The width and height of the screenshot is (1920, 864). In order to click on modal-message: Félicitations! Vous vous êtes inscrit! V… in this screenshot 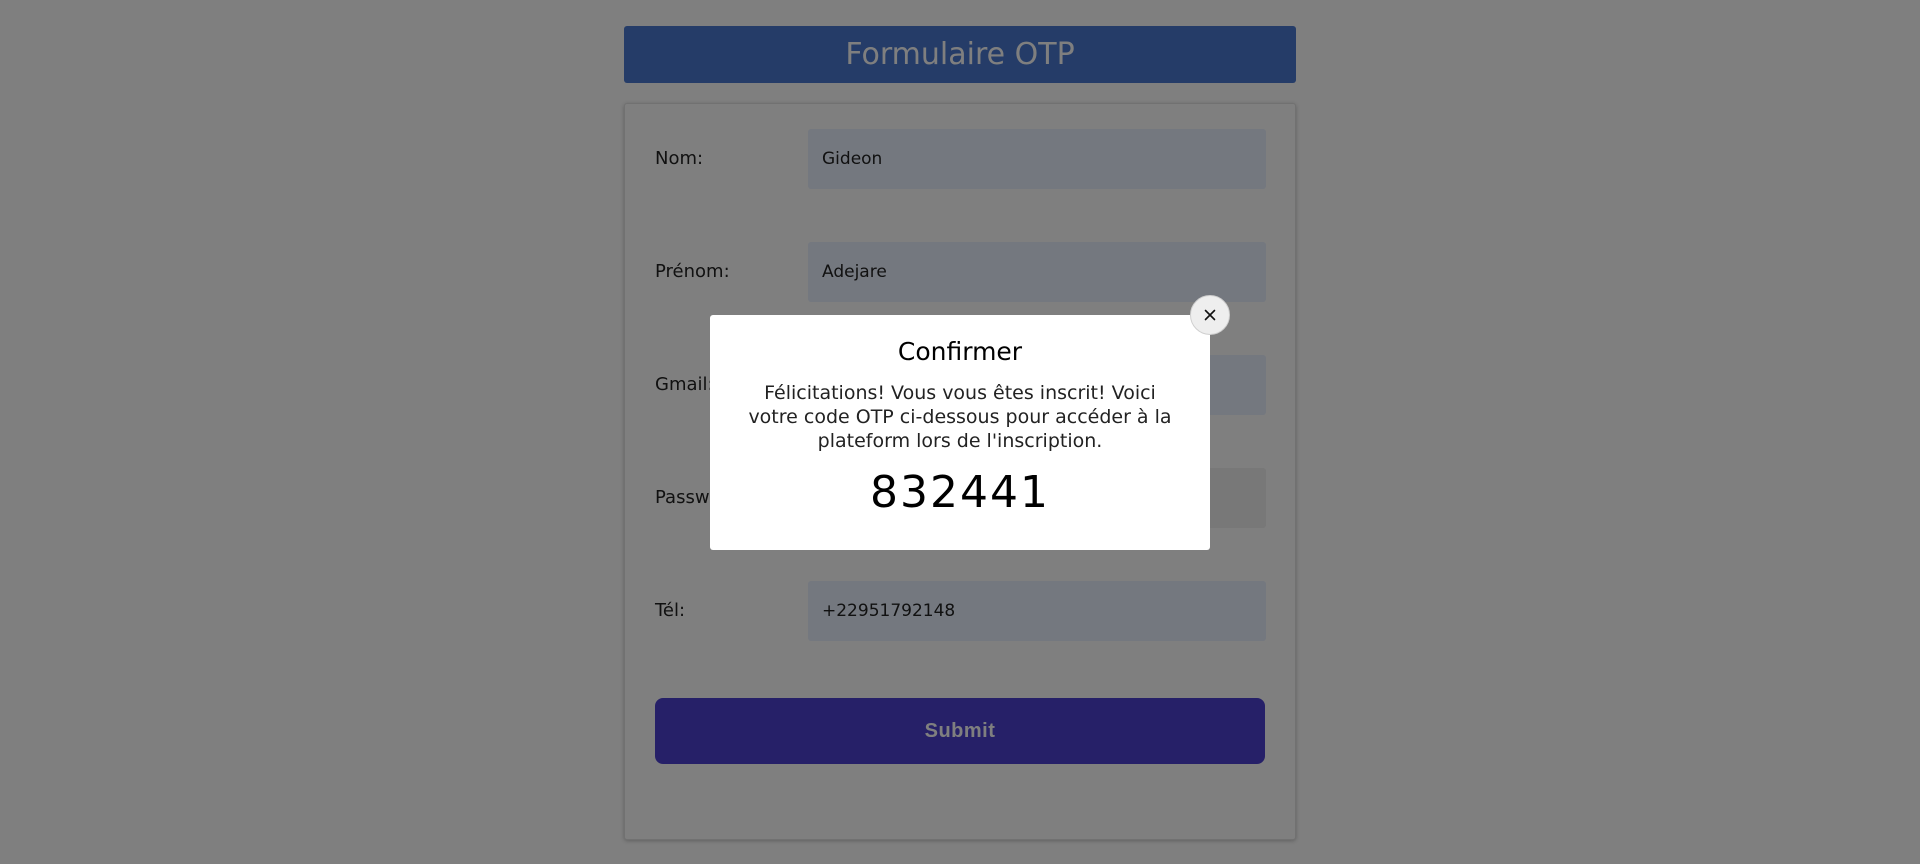, I will do `click(960, 417)`.